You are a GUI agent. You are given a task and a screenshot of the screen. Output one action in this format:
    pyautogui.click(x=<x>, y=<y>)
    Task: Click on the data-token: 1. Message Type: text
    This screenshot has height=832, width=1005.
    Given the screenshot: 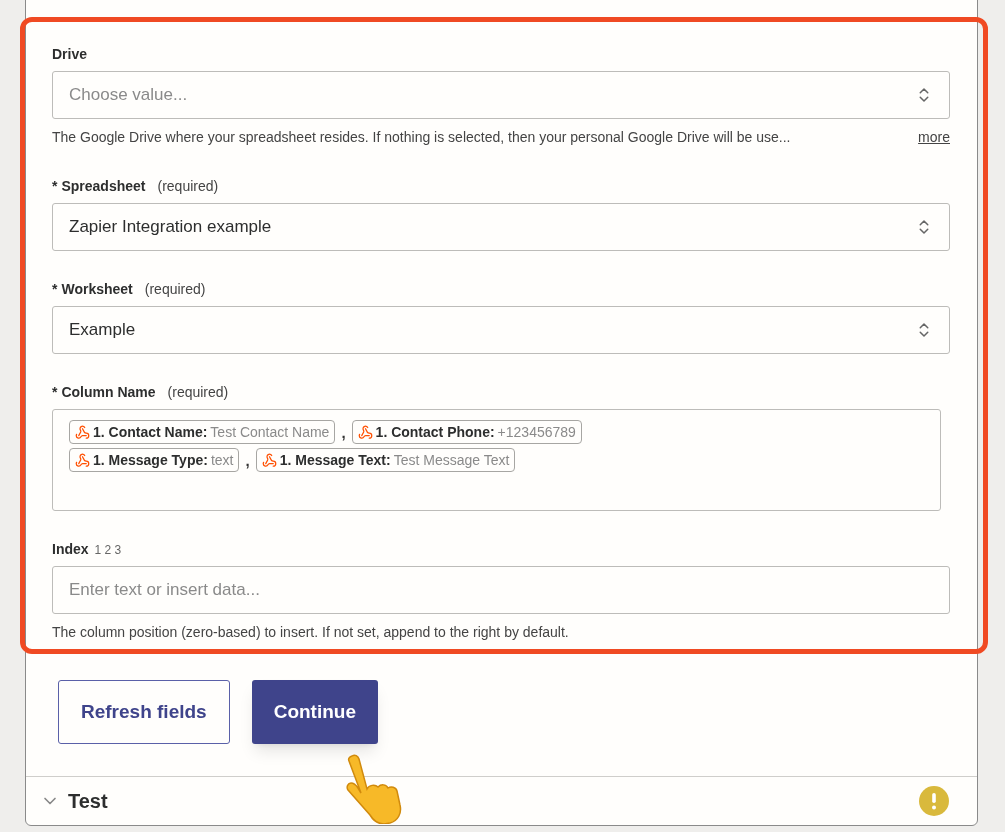 What is the action you would take?
    pyautogui.click(x=154, y=460)
    